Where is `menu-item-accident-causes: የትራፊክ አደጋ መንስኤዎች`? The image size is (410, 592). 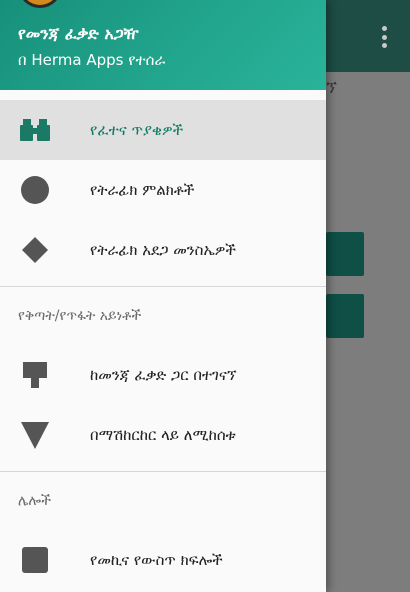 menu-item-accident-causes: የትራፊክ አደጋ መንስኤዎች is located at coordinates (163, 250).